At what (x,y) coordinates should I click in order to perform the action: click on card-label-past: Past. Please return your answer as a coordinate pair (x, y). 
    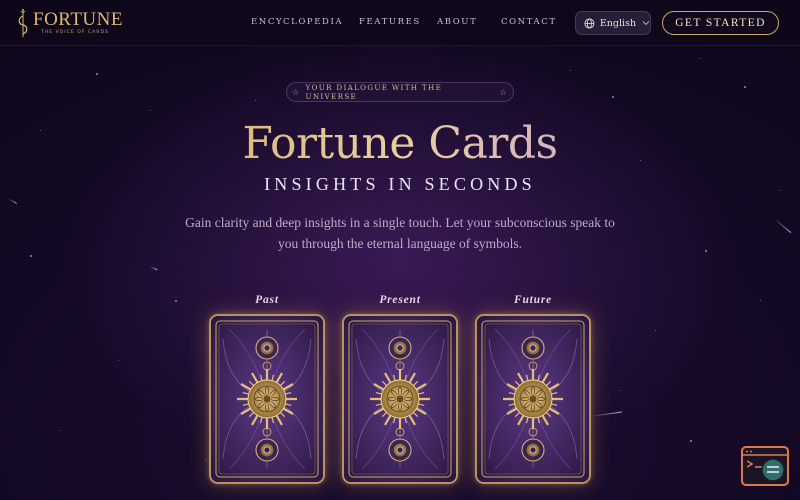
    Looking at the image, I should click on (267, 300).